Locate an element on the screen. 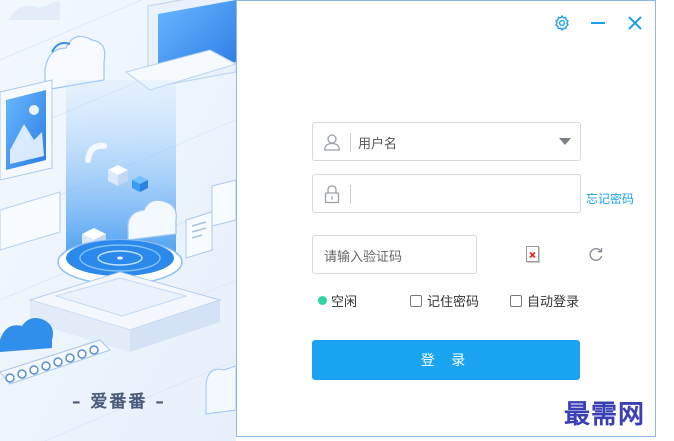 This screenshot has width=674, height=441. password-field is located at coordinates (446, 193).